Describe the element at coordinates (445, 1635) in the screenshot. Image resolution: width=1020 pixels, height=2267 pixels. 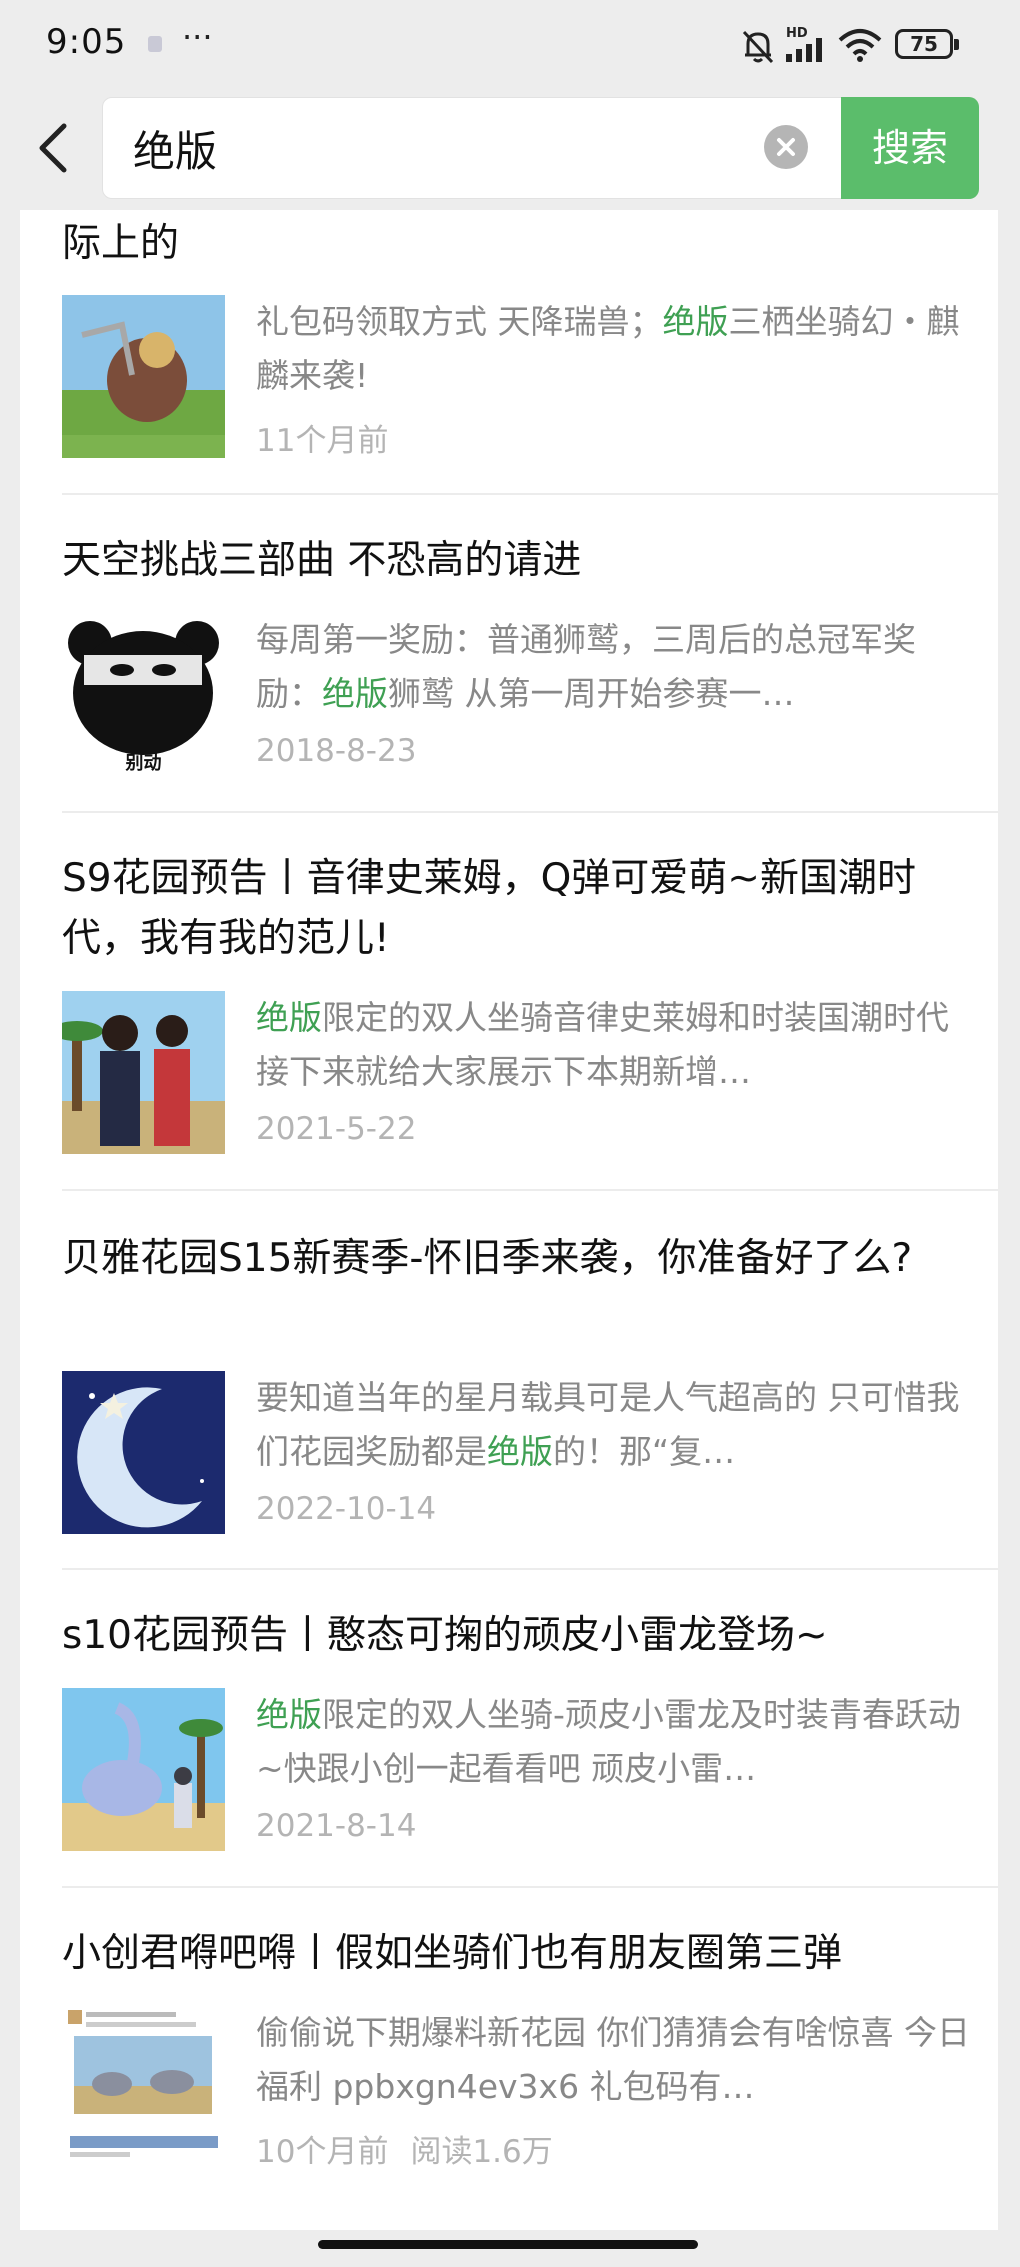
I see `result-title: s10花园预告丨憨态可掬的顽皮小雷龙登场~` at that location.